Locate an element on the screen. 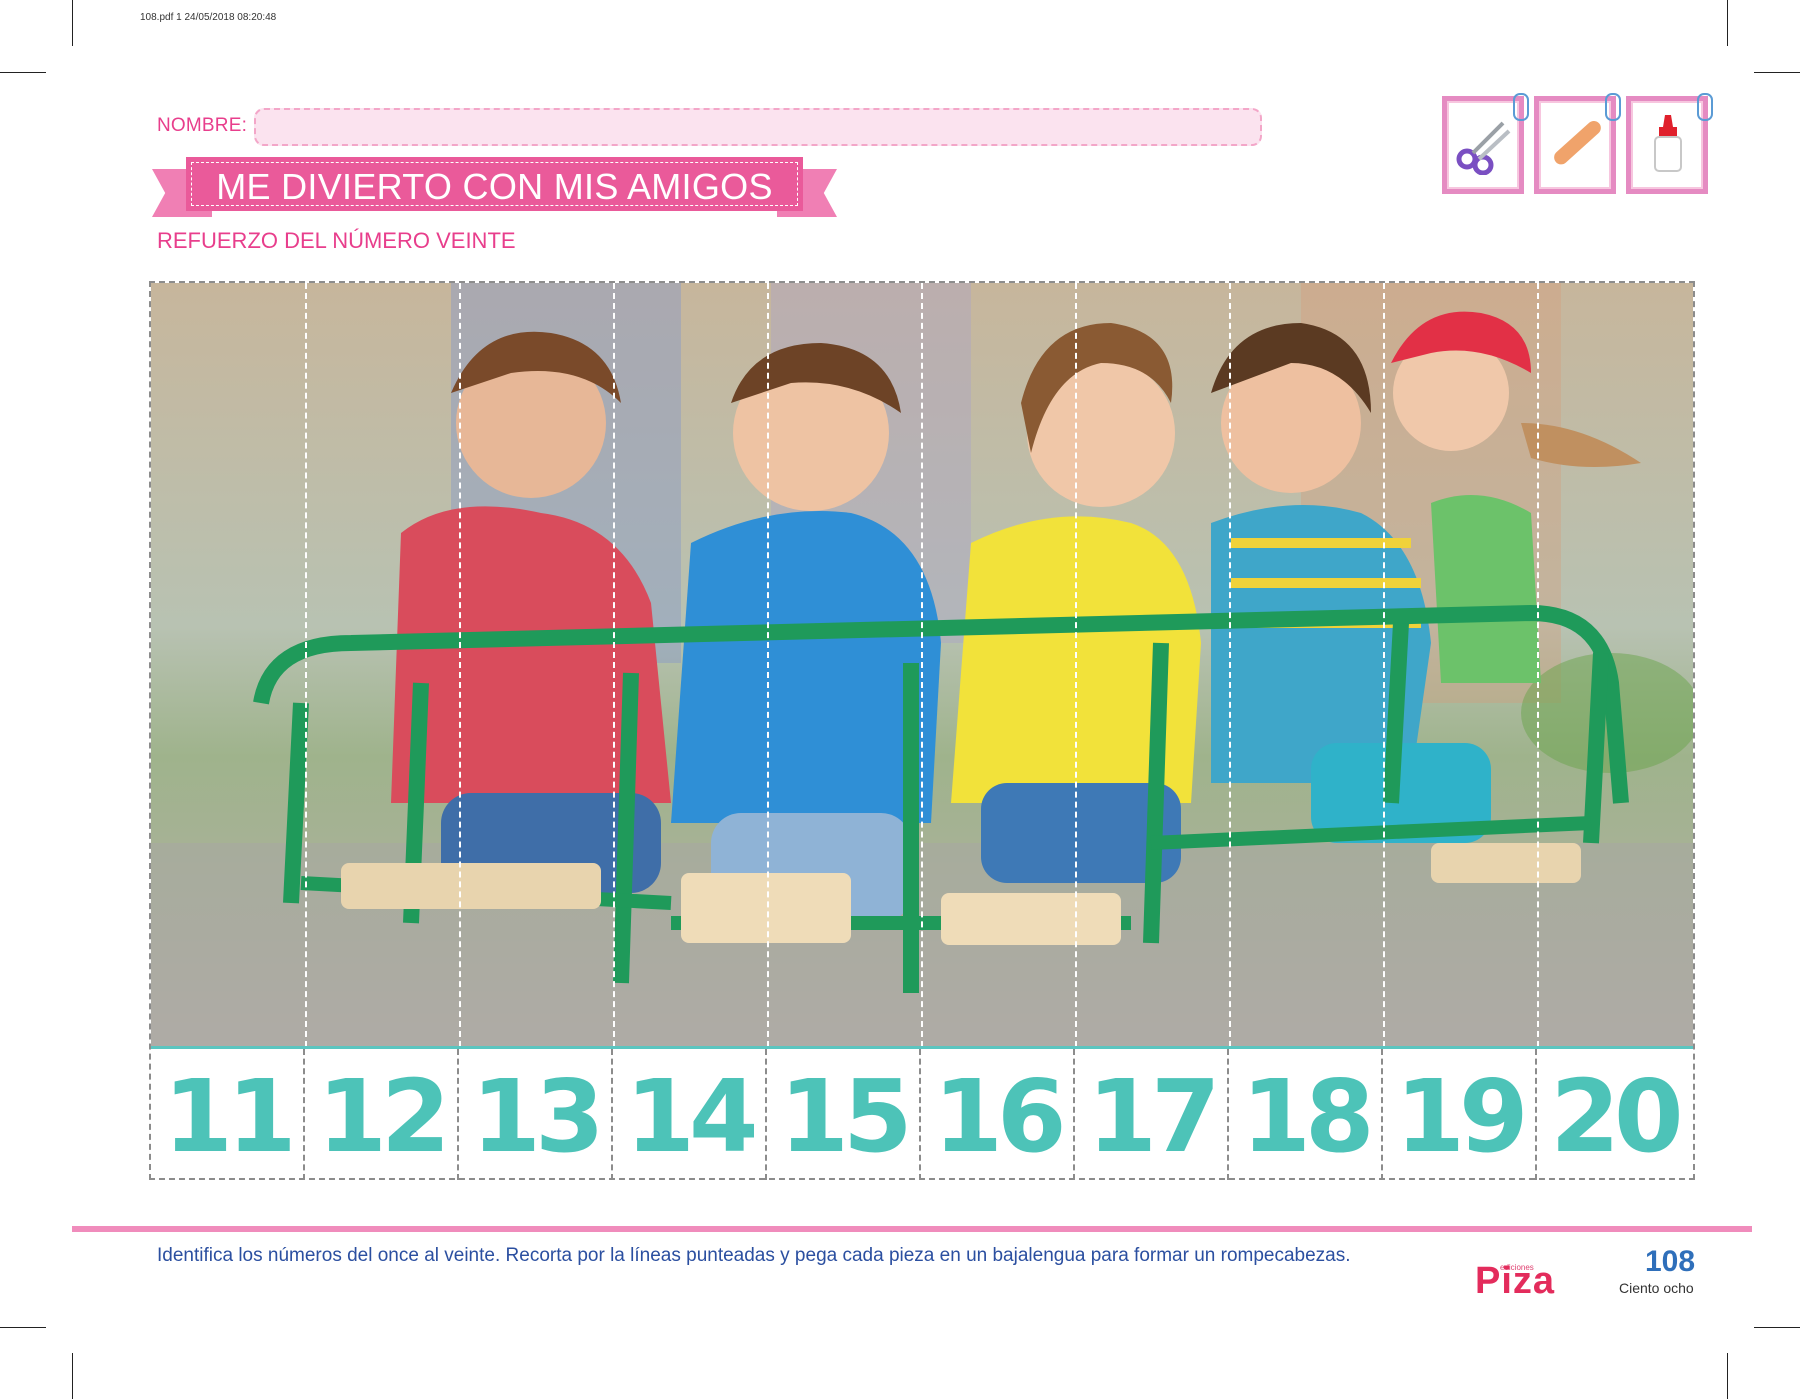 This screenshot has width=1800, height=1399. number-label: 12 is located at coordinates (383, 1116).